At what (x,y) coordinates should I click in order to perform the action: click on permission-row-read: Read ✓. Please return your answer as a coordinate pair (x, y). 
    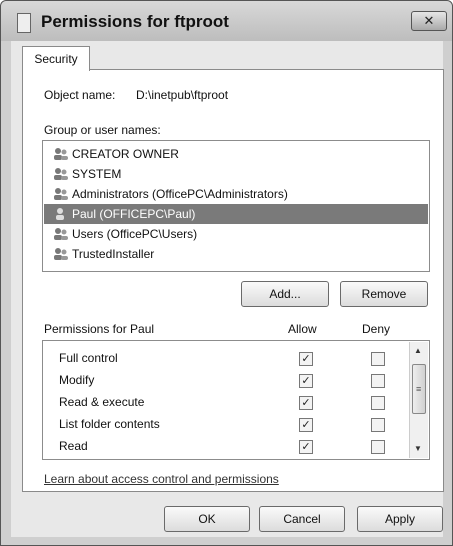
    Looking at the image, I should click on (223, 446).